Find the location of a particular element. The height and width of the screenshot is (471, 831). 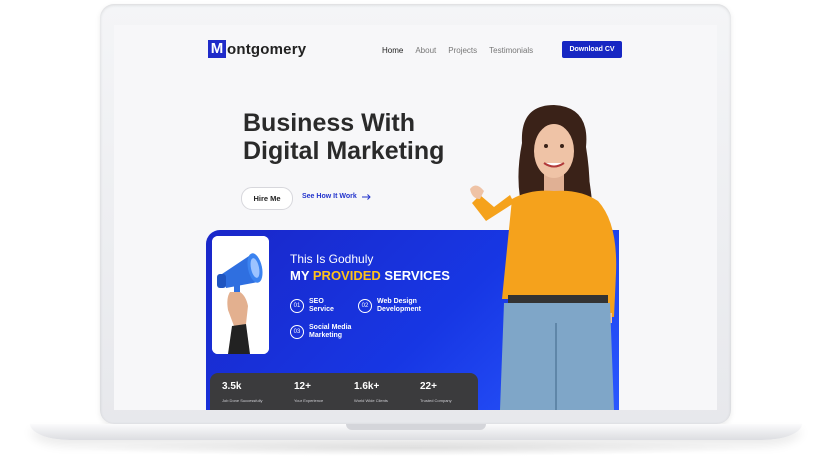

stat-value: 3.5k is located at coordinates (232, 386).